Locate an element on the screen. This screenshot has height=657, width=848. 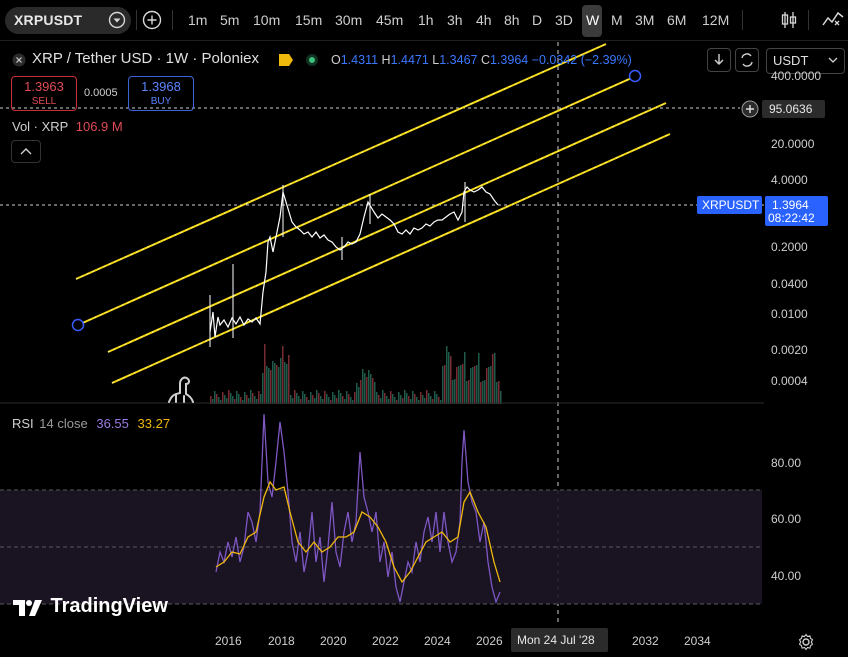
rsi-value: 36.55 is located at coordinates (112, 423).